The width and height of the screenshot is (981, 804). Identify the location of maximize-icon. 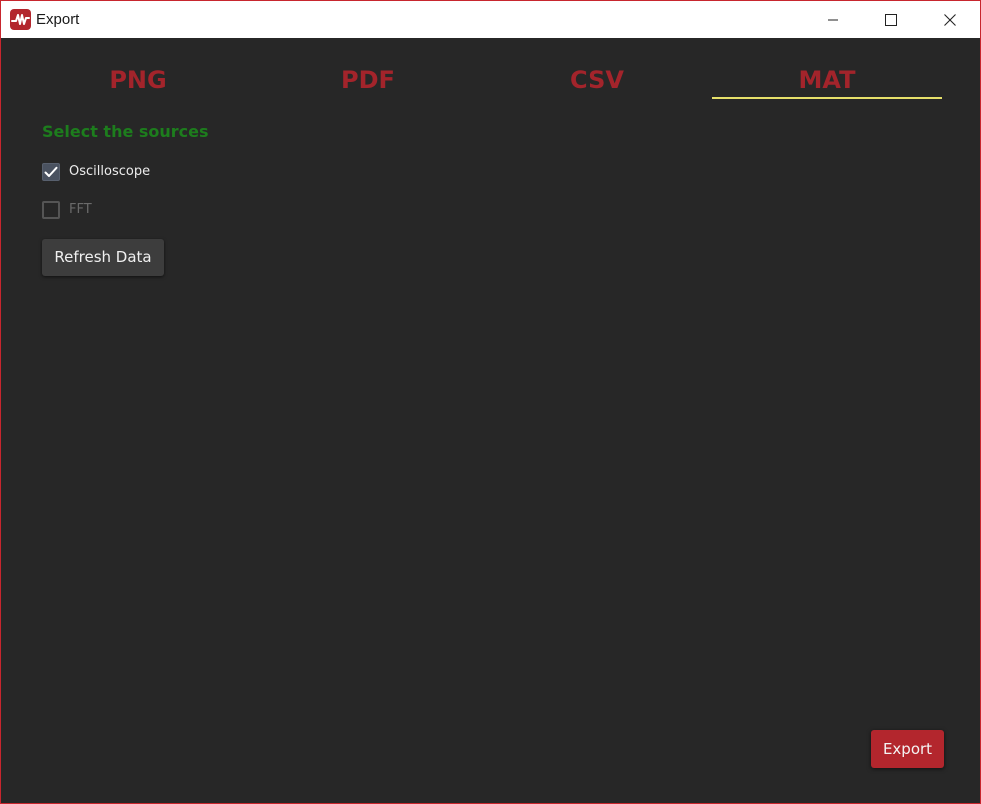
(891, 19).